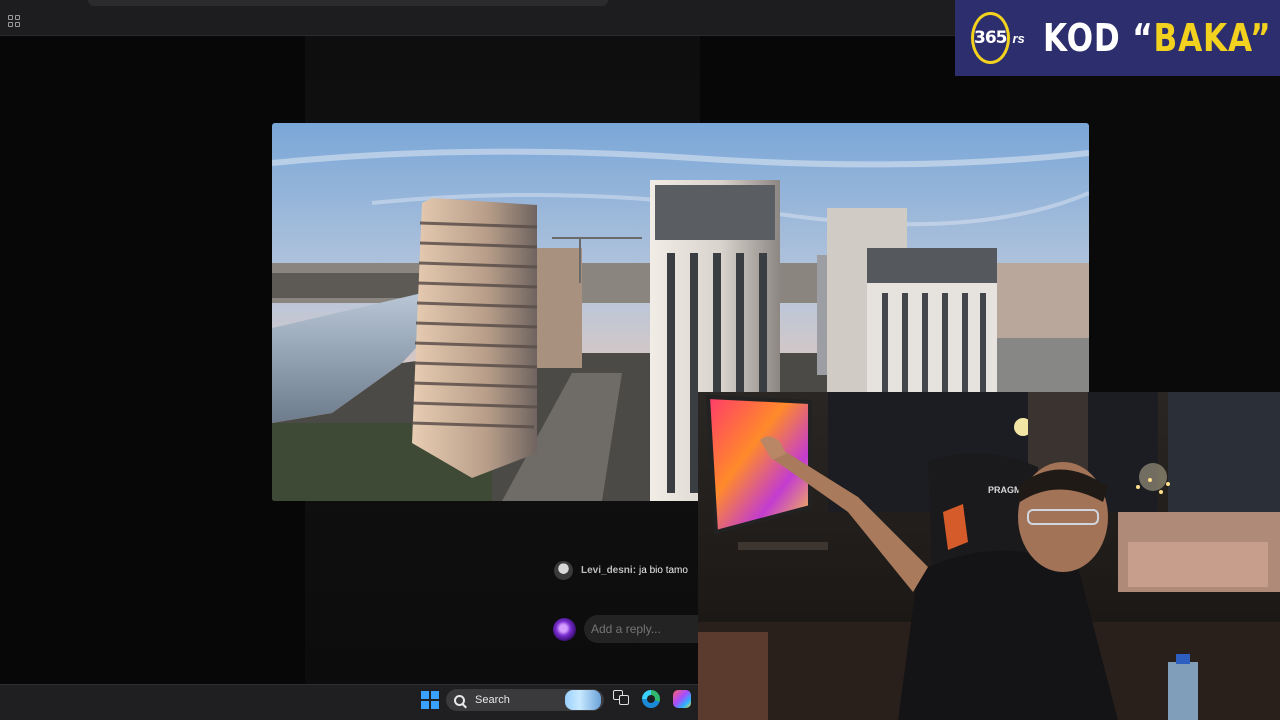 The height and width of the screenshot is (720, 1280). Describe the element at coordinates (563, 570) in the screenshot. I see `commenter-avatar` at that location.